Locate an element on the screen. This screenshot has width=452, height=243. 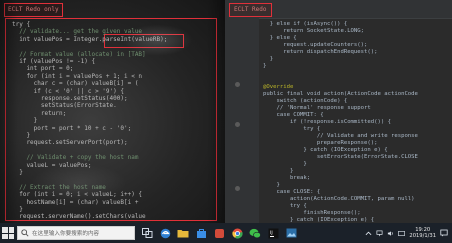
svg-text: IJ is located at coordinates (271, 233).